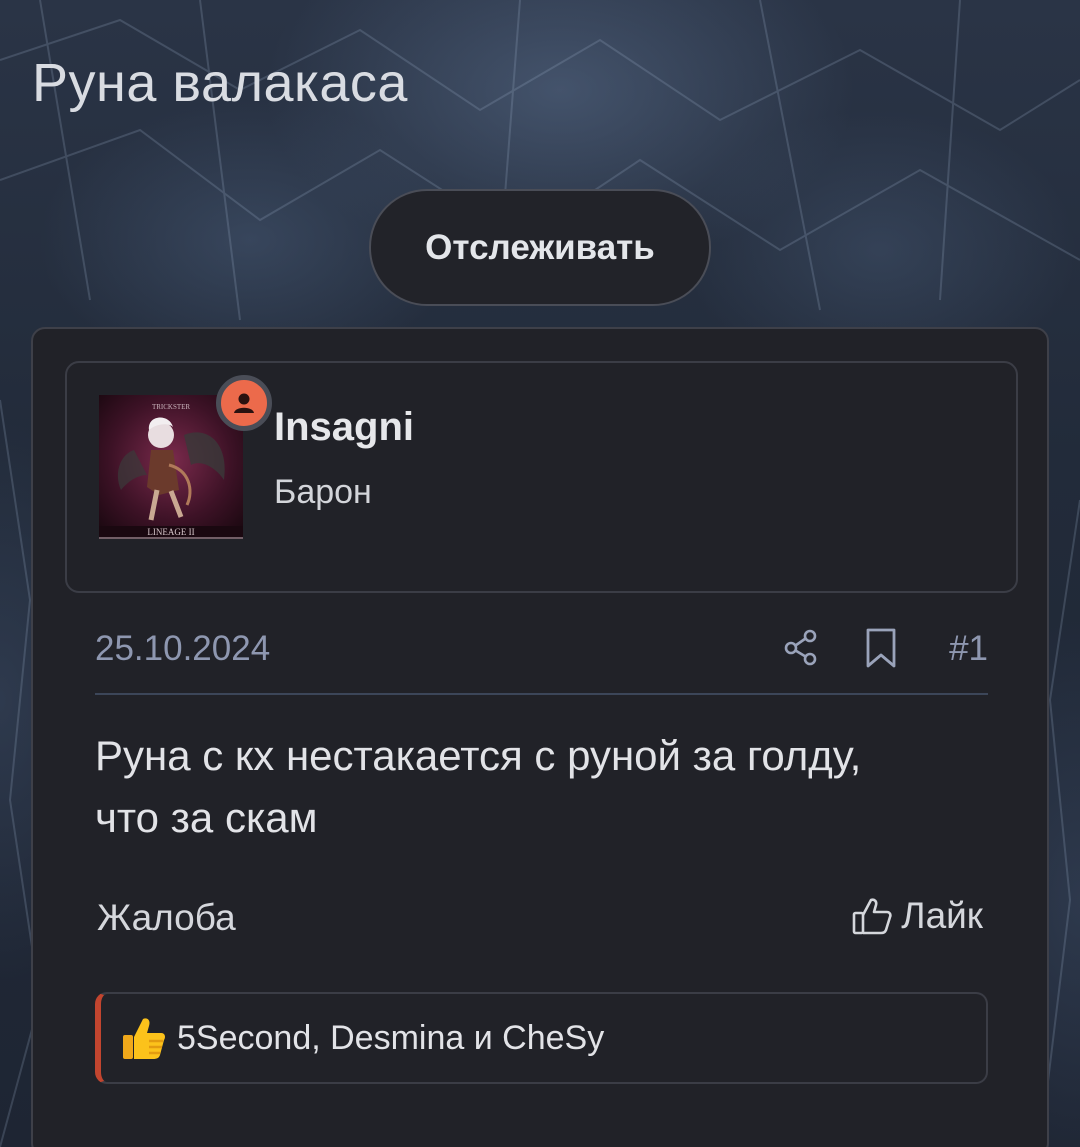 The height and width of the screenshot is (1147, 1080). I want to click on reaction-users: 5Second, Desmina и CheSy, so click(391, 1037).